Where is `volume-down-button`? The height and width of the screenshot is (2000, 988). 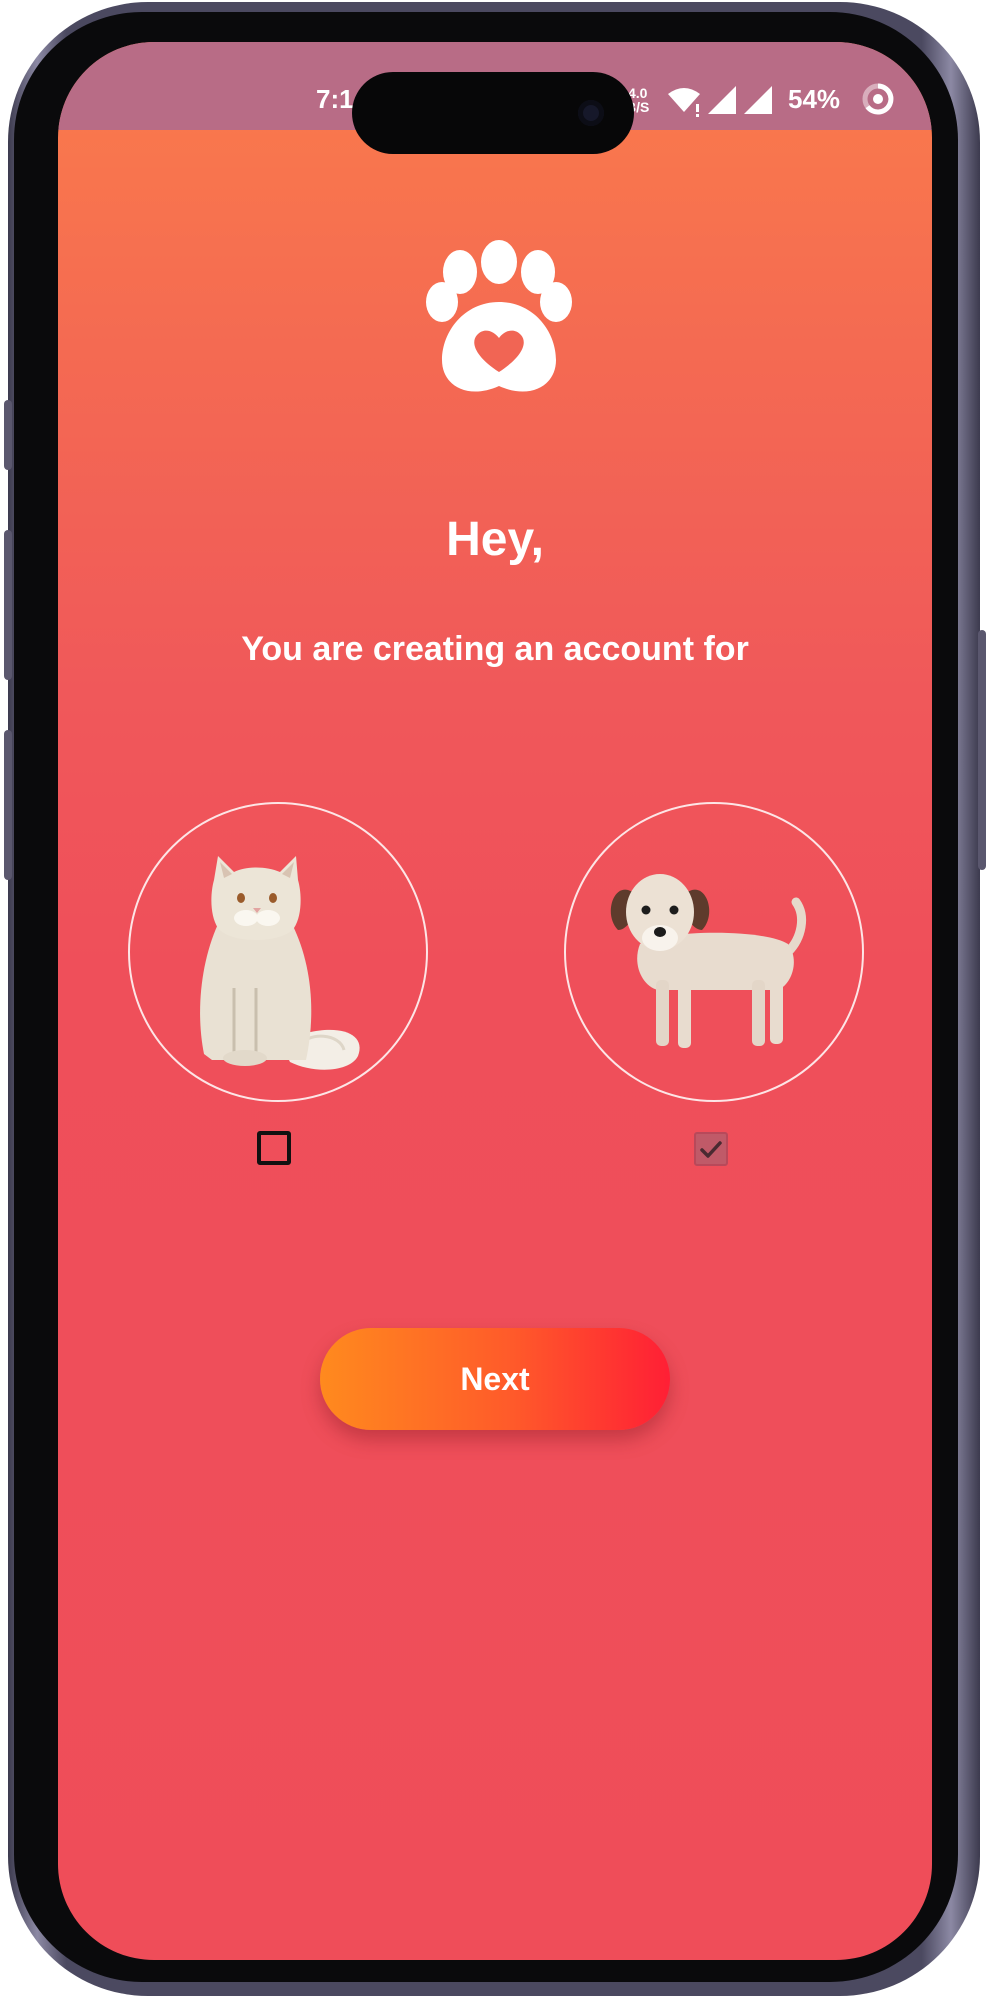
volume-down-button is located at coordinates (8, 805).